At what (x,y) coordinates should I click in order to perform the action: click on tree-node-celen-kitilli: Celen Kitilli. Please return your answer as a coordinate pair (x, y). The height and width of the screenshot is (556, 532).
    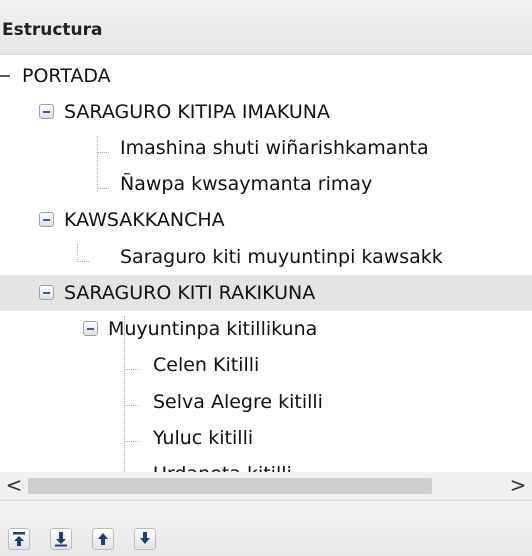
    Looking at the image, I should click on (266, 365).